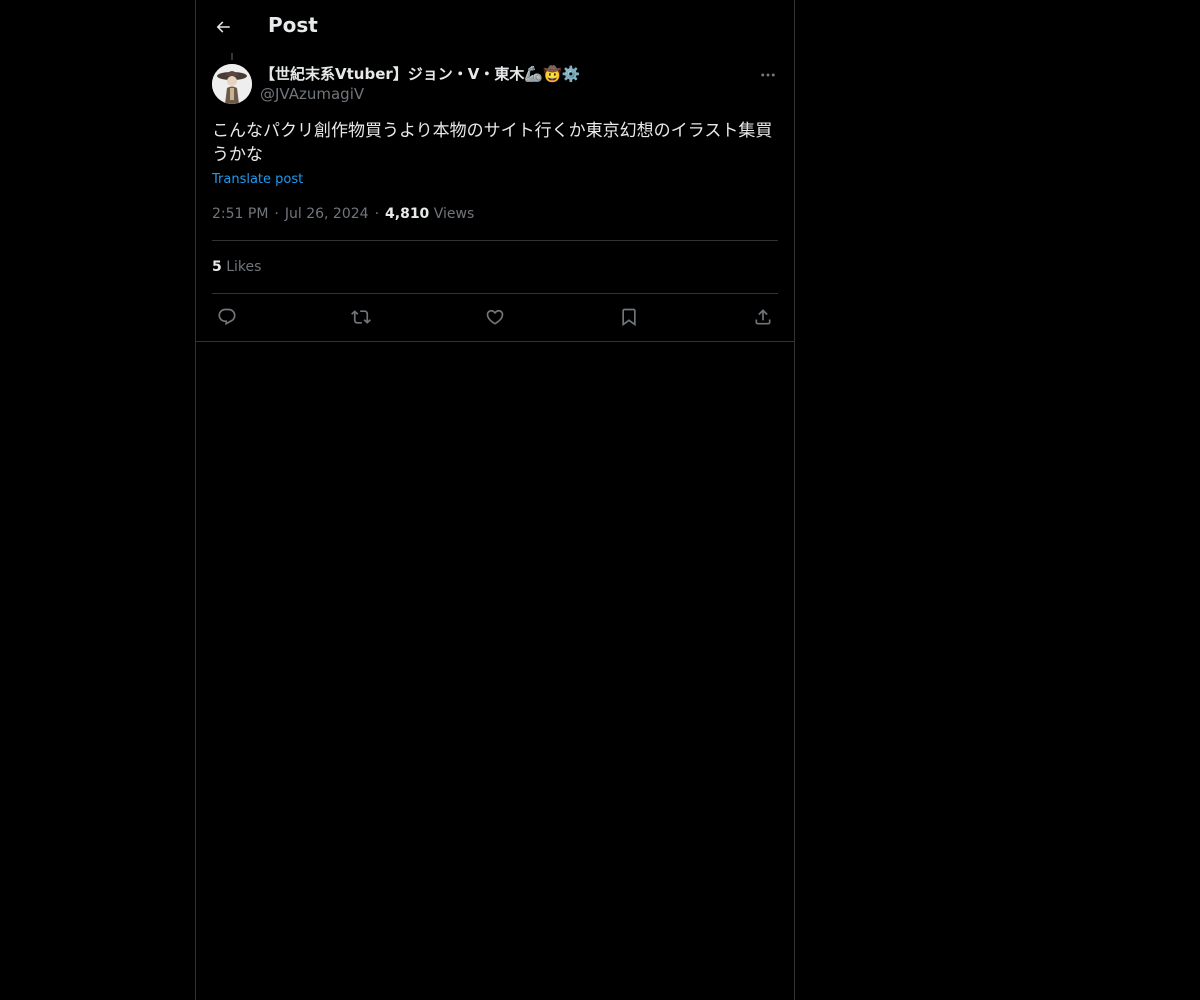  What do you see at coordinates (240, 214) in the screenshot?
I see `post-time: 2:51 PM` at bounding box center [240, 214].